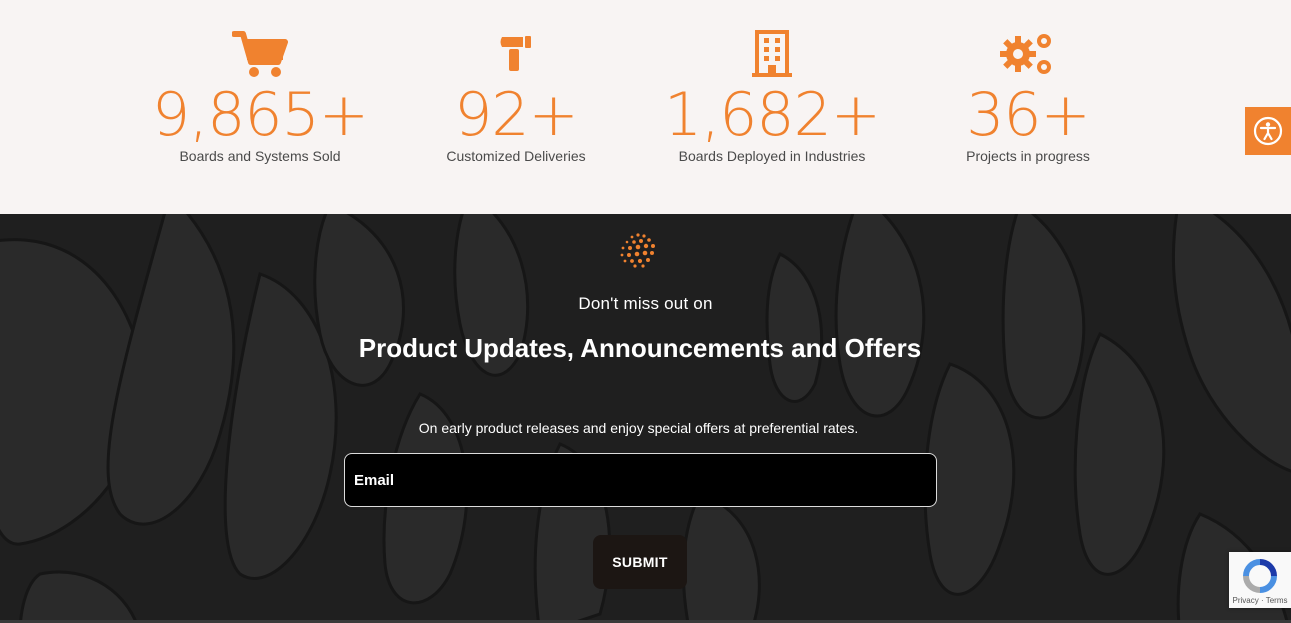 This screenshot has height=623, width=1291. Describe the element at coordinates (772, 54) in the screenshot. I see `building-icon` at that location.